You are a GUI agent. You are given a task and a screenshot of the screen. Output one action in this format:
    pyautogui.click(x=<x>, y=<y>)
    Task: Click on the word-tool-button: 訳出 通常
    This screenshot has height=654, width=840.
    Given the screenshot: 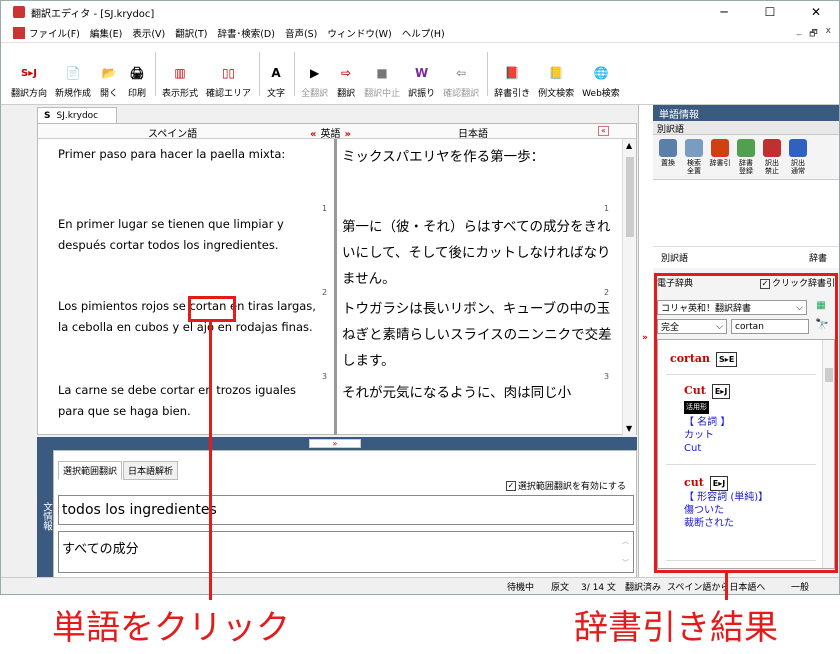 What is the action you would take?
    pyautogui.click(x=798, y=157)
    